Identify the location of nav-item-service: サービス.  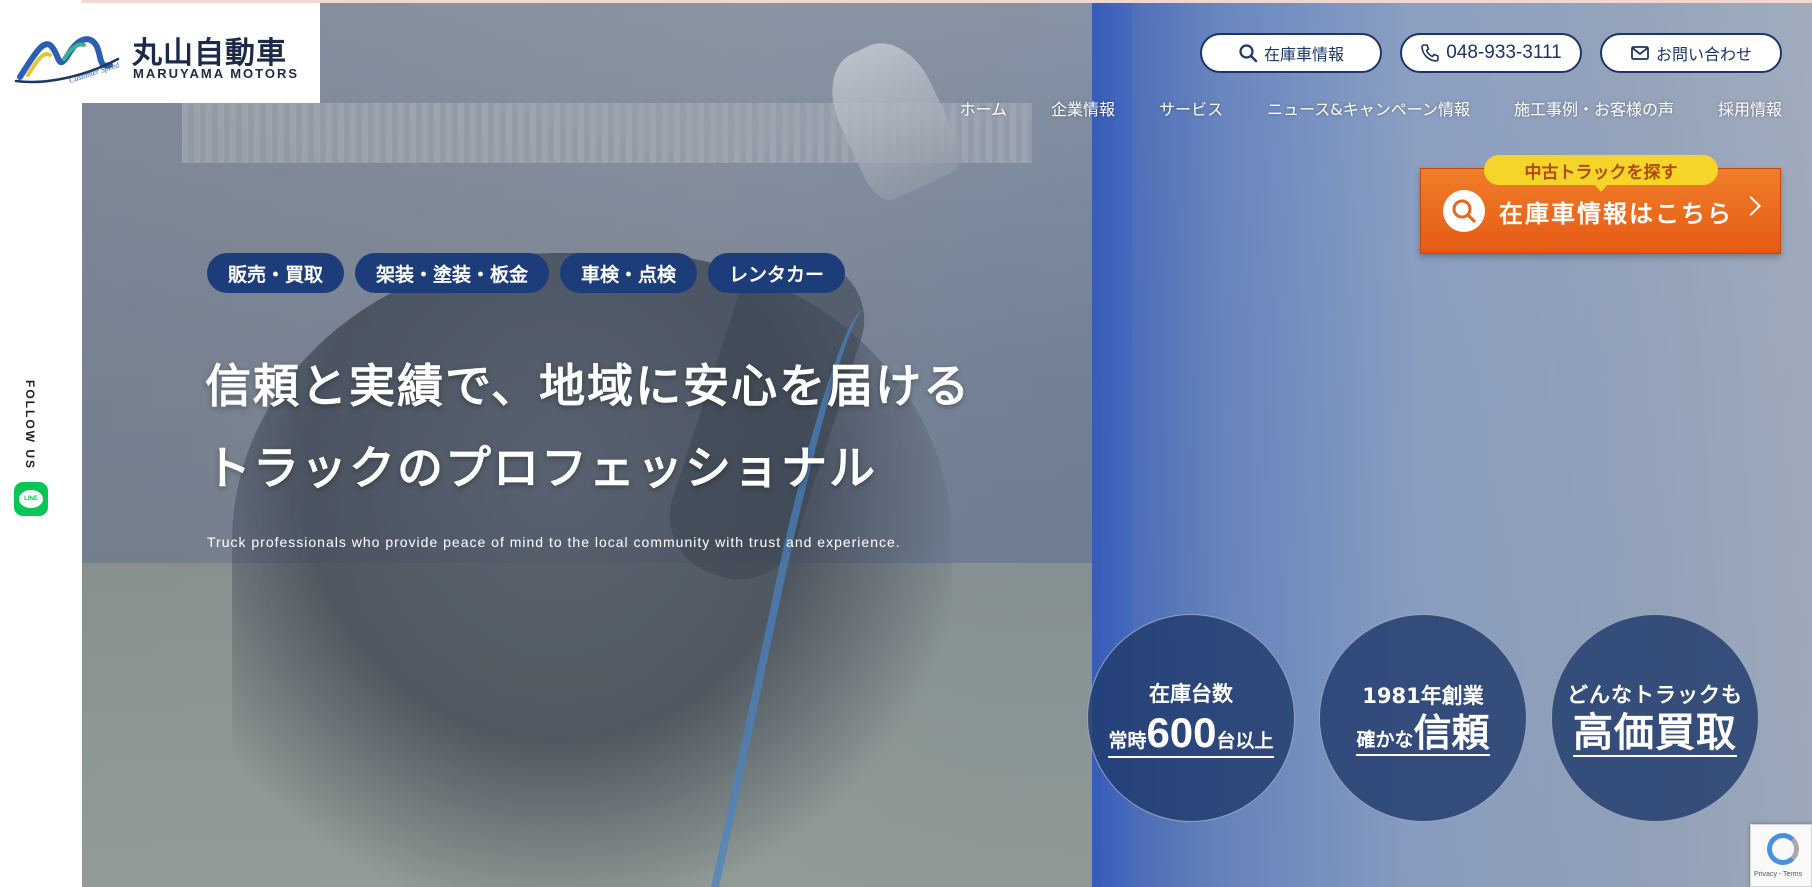
(1191, 108).